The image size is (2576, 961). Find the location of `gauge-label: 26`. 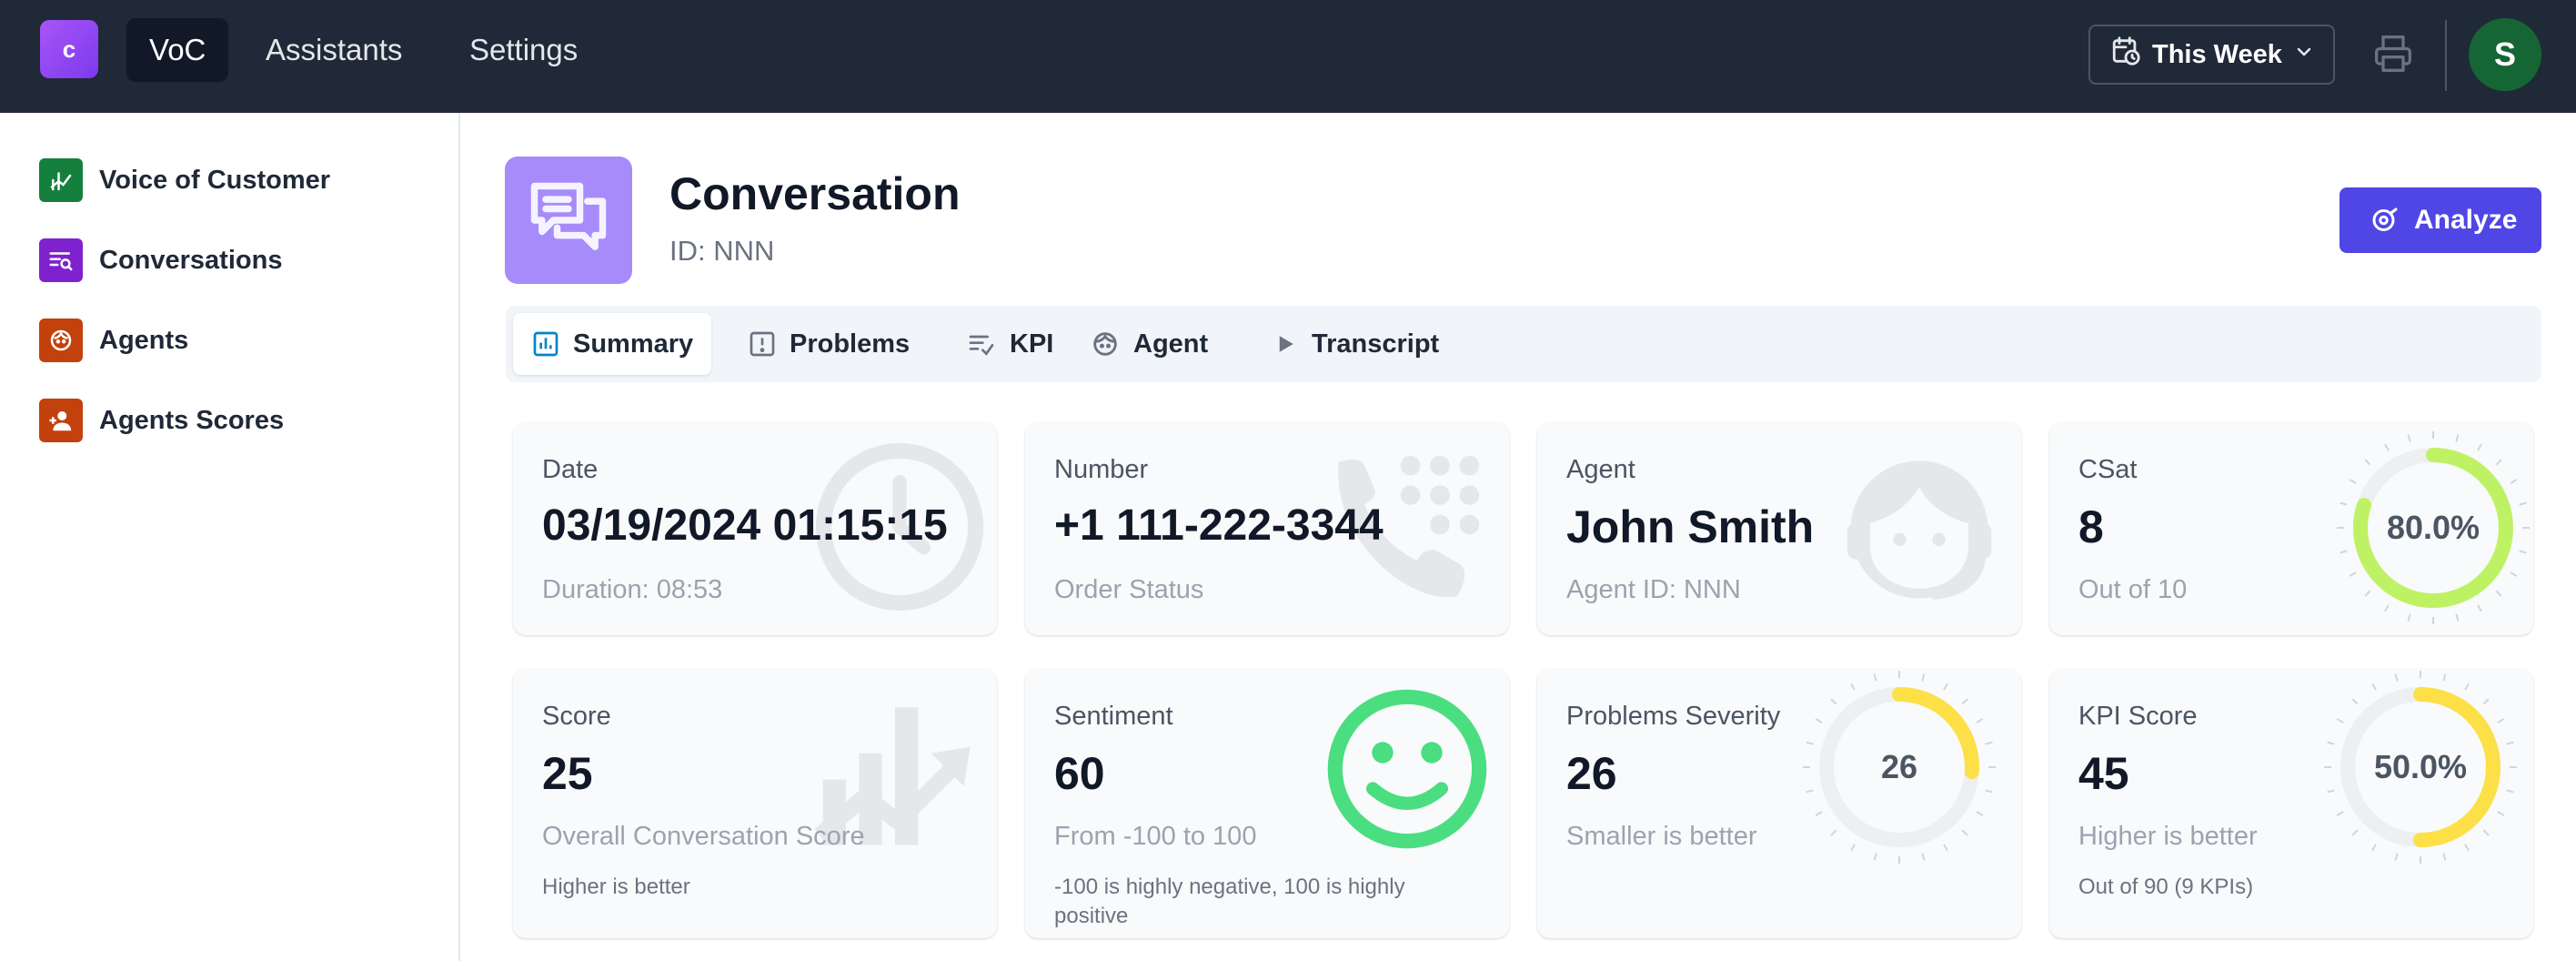

gauge-label: 26 is located at coordinates (1899, 766).